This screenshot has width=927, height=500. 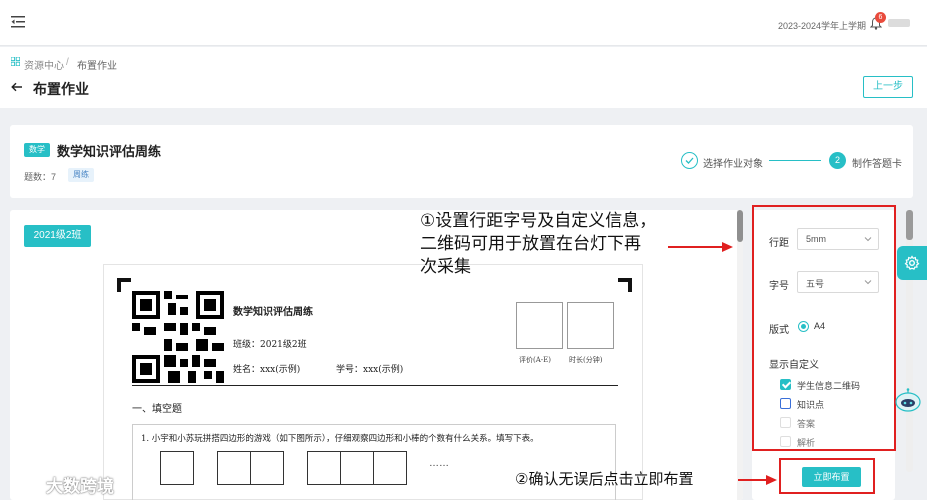 What do you see at coordinates (97, 66) in the screenshot?
I see `breadcrumb-current: 布置作业` at bounding box center [97, 66].